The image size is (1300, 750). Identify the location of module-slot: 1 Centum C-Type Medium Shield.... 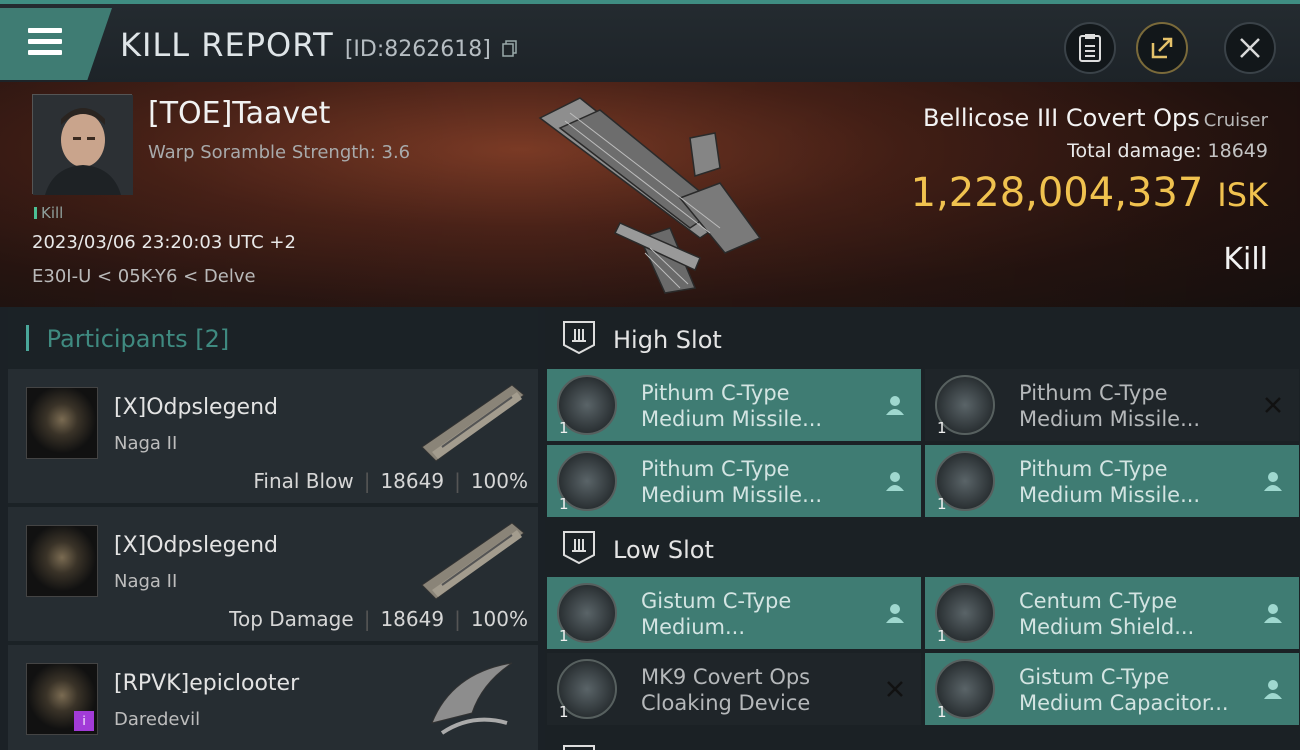
(1112, 613).